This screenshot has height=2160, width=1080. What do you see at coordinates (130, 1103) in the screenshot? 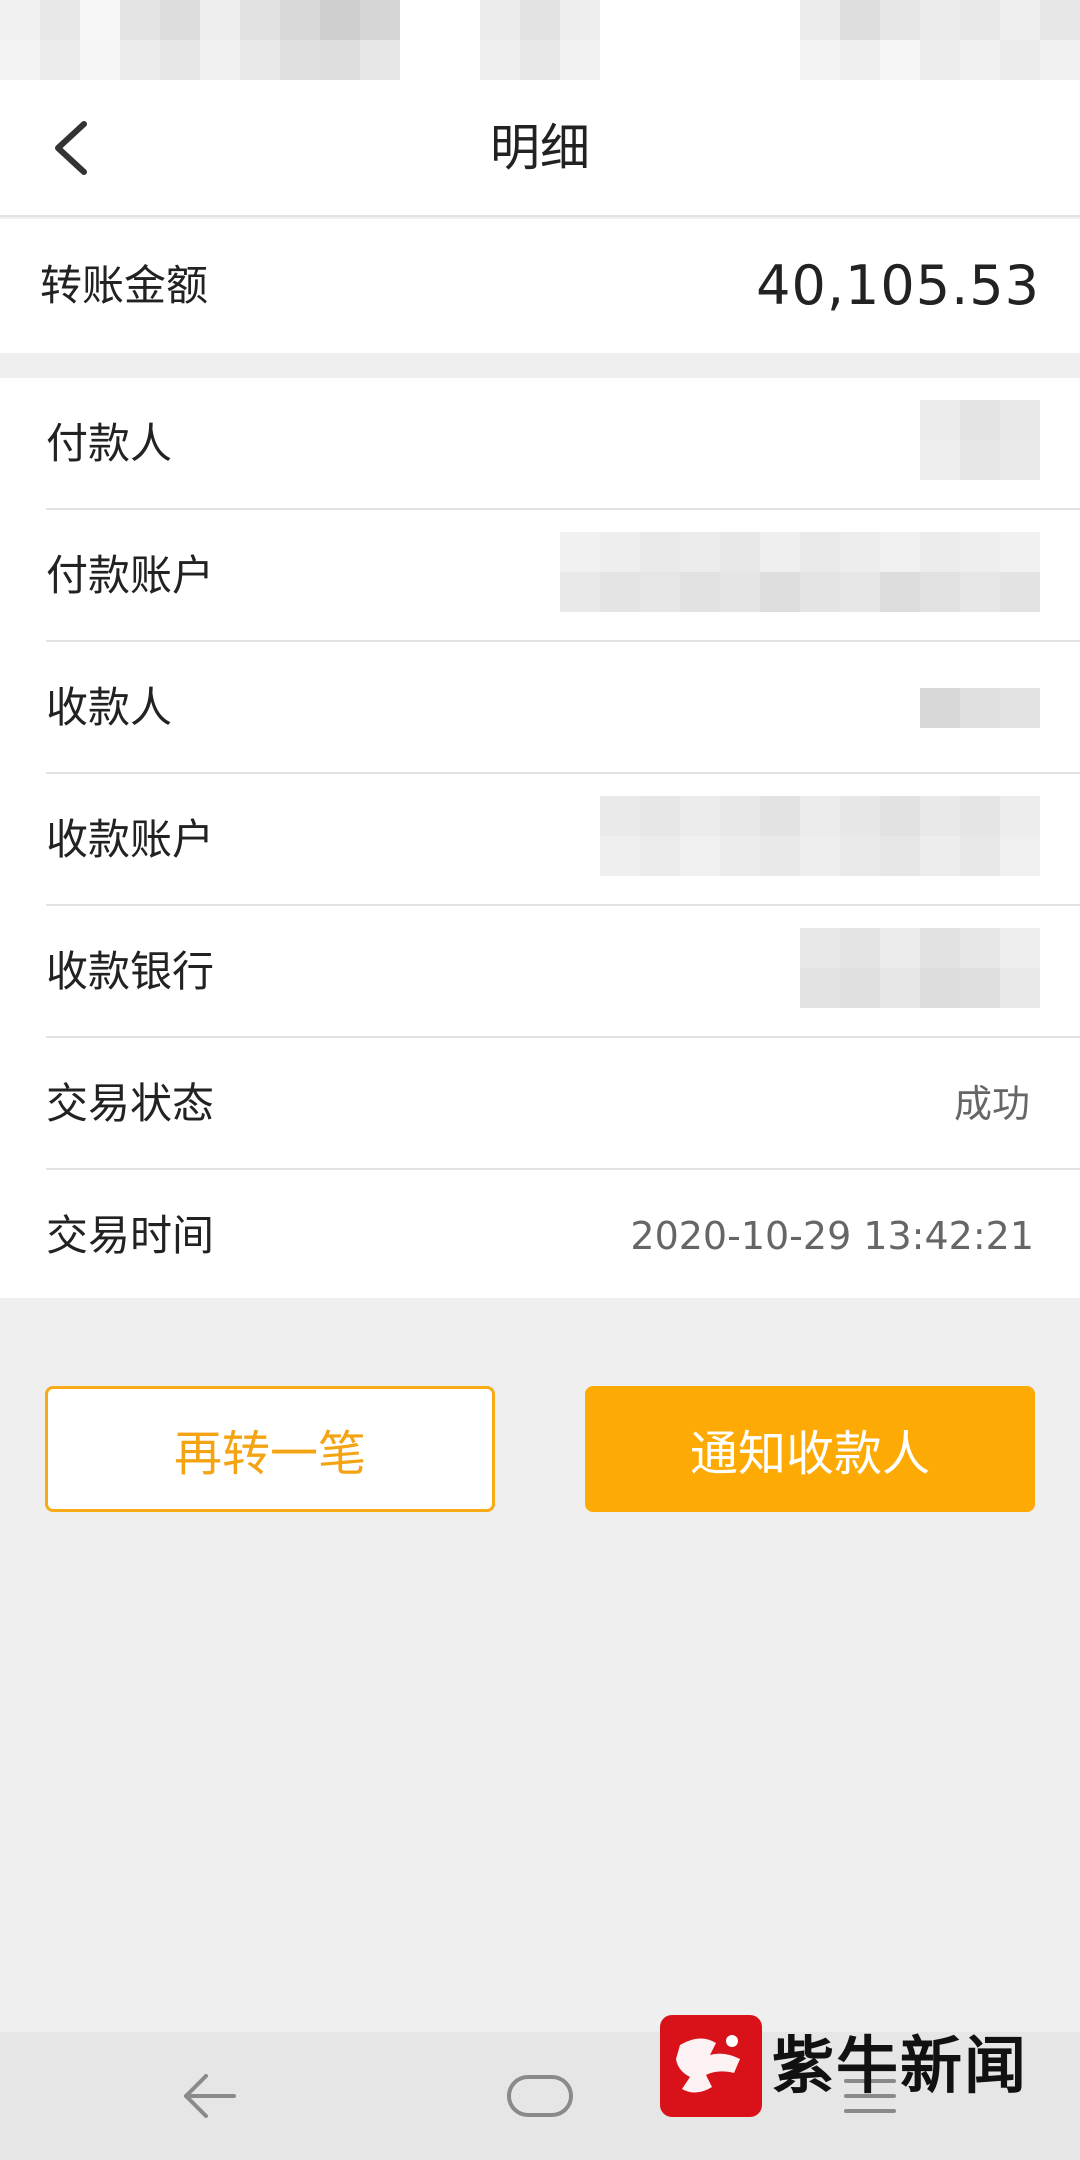
I see `detail-label: 交易状态` at bounding box center [130, 1103].